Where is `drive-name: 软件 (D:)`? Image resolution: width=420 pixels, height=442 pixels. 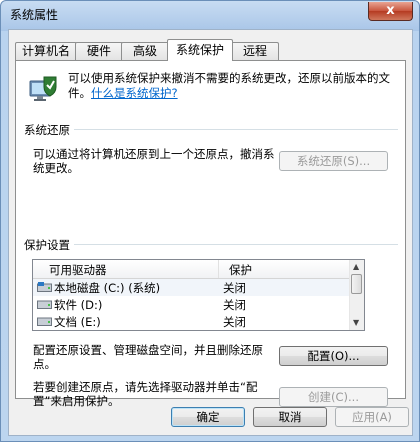 drive-name: 软件 (D:) is located at coordinates (78, 305).